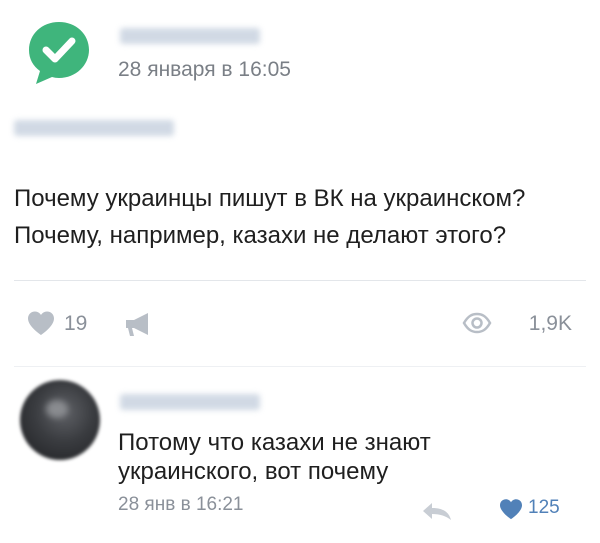 This screenshot has width=600, height=543. Describe the element at coordinates (204, 70) in the screenshot. I see `post-date: 28 января в 16:05` at that location.